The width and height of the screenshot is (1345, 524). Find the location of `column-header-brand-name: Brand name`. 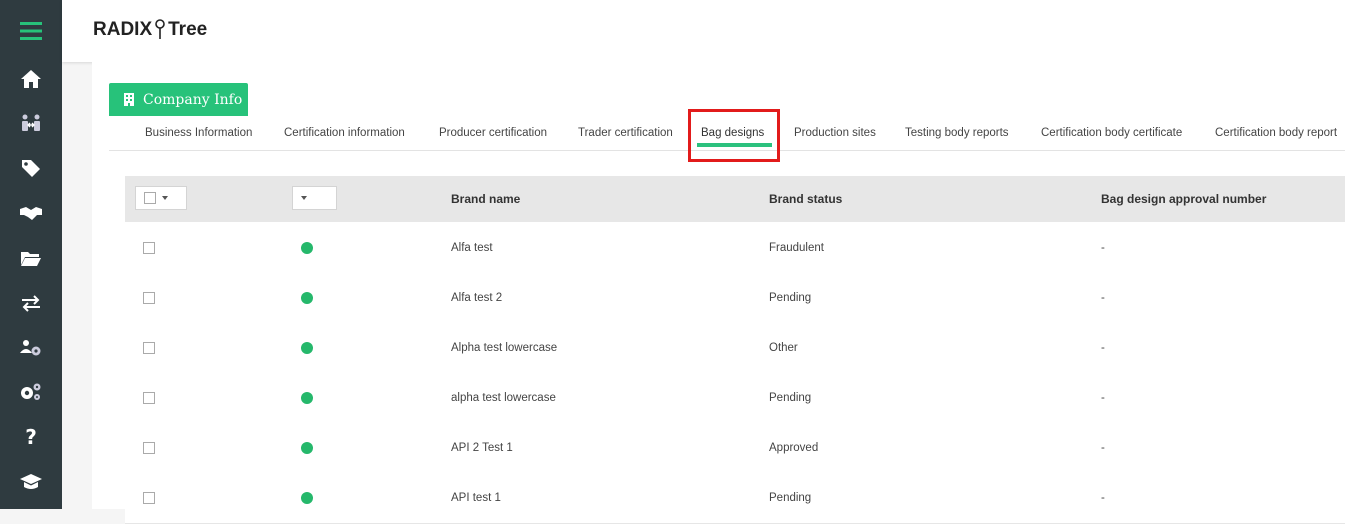

column-header-brand-name: Brand name is located at coordinates (485, 199).